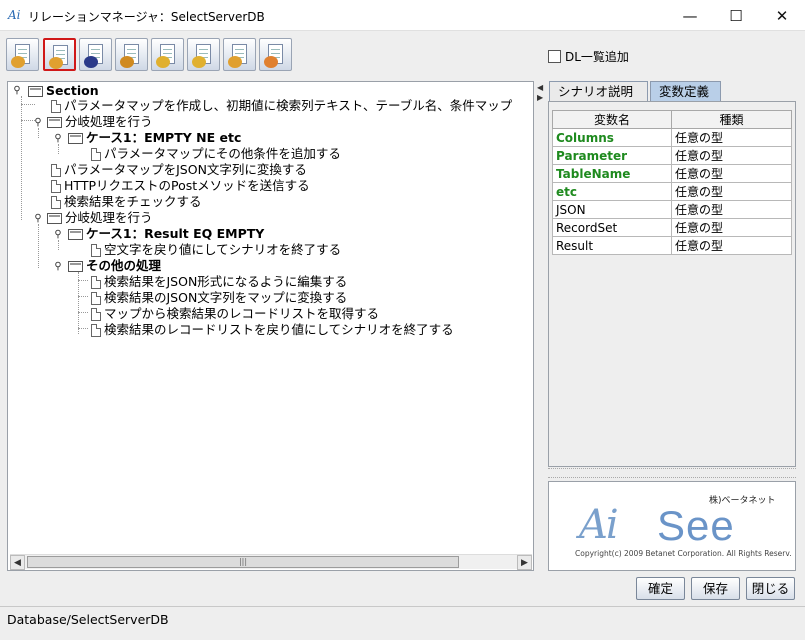 This screenshot has width=805, height=640. Describe the element at coordinates (14, 15) in the screenshot. I see `app-logo-icon: Ai` at that location.